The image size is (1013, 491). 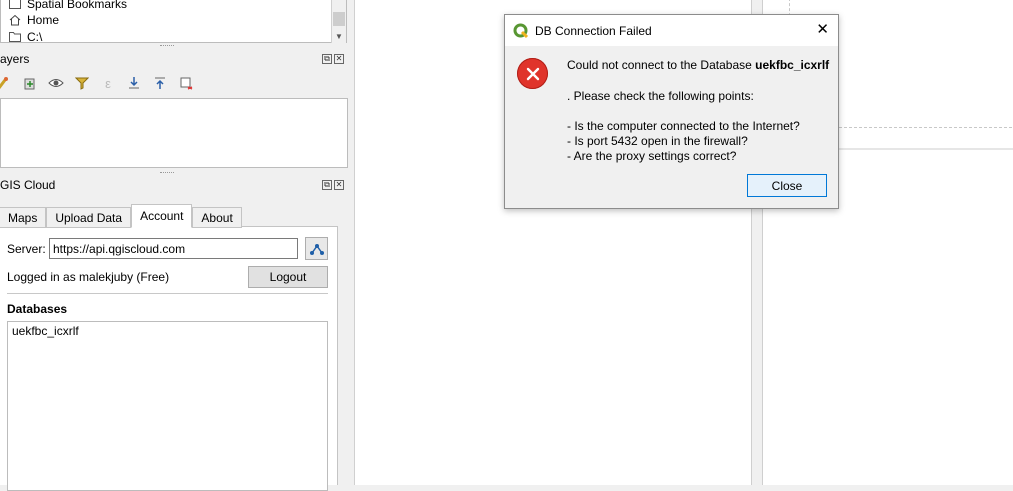 What do you see at coordinates (288, 277) in the screenshot?
I see `logout-button: Logout` at bounding box center [288, 277].